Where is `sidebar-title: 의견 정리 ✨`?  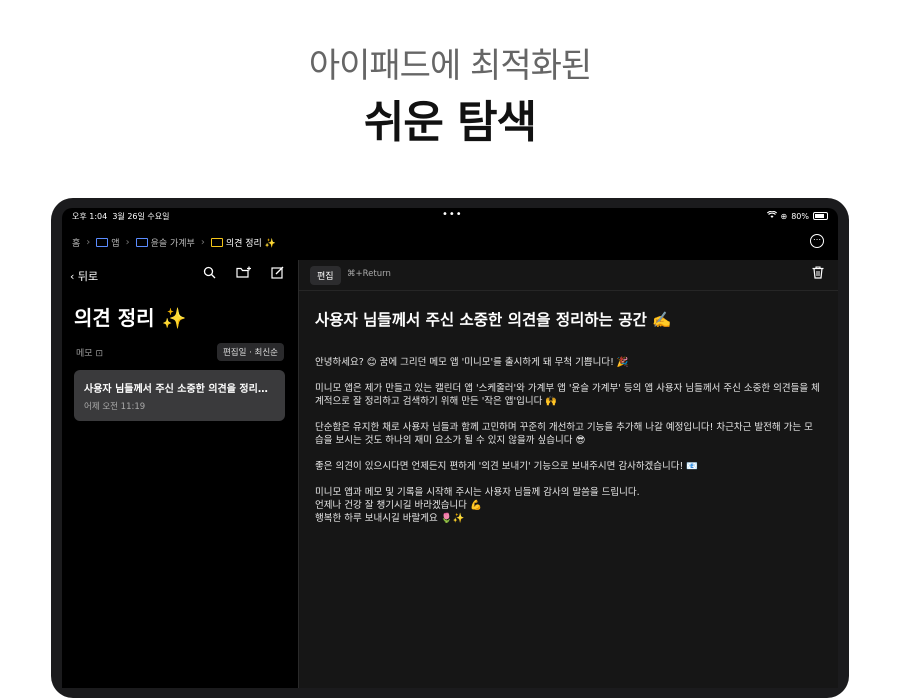
sidebar-title: 의견 정리 ✨ is located at coordinates (130, 318).